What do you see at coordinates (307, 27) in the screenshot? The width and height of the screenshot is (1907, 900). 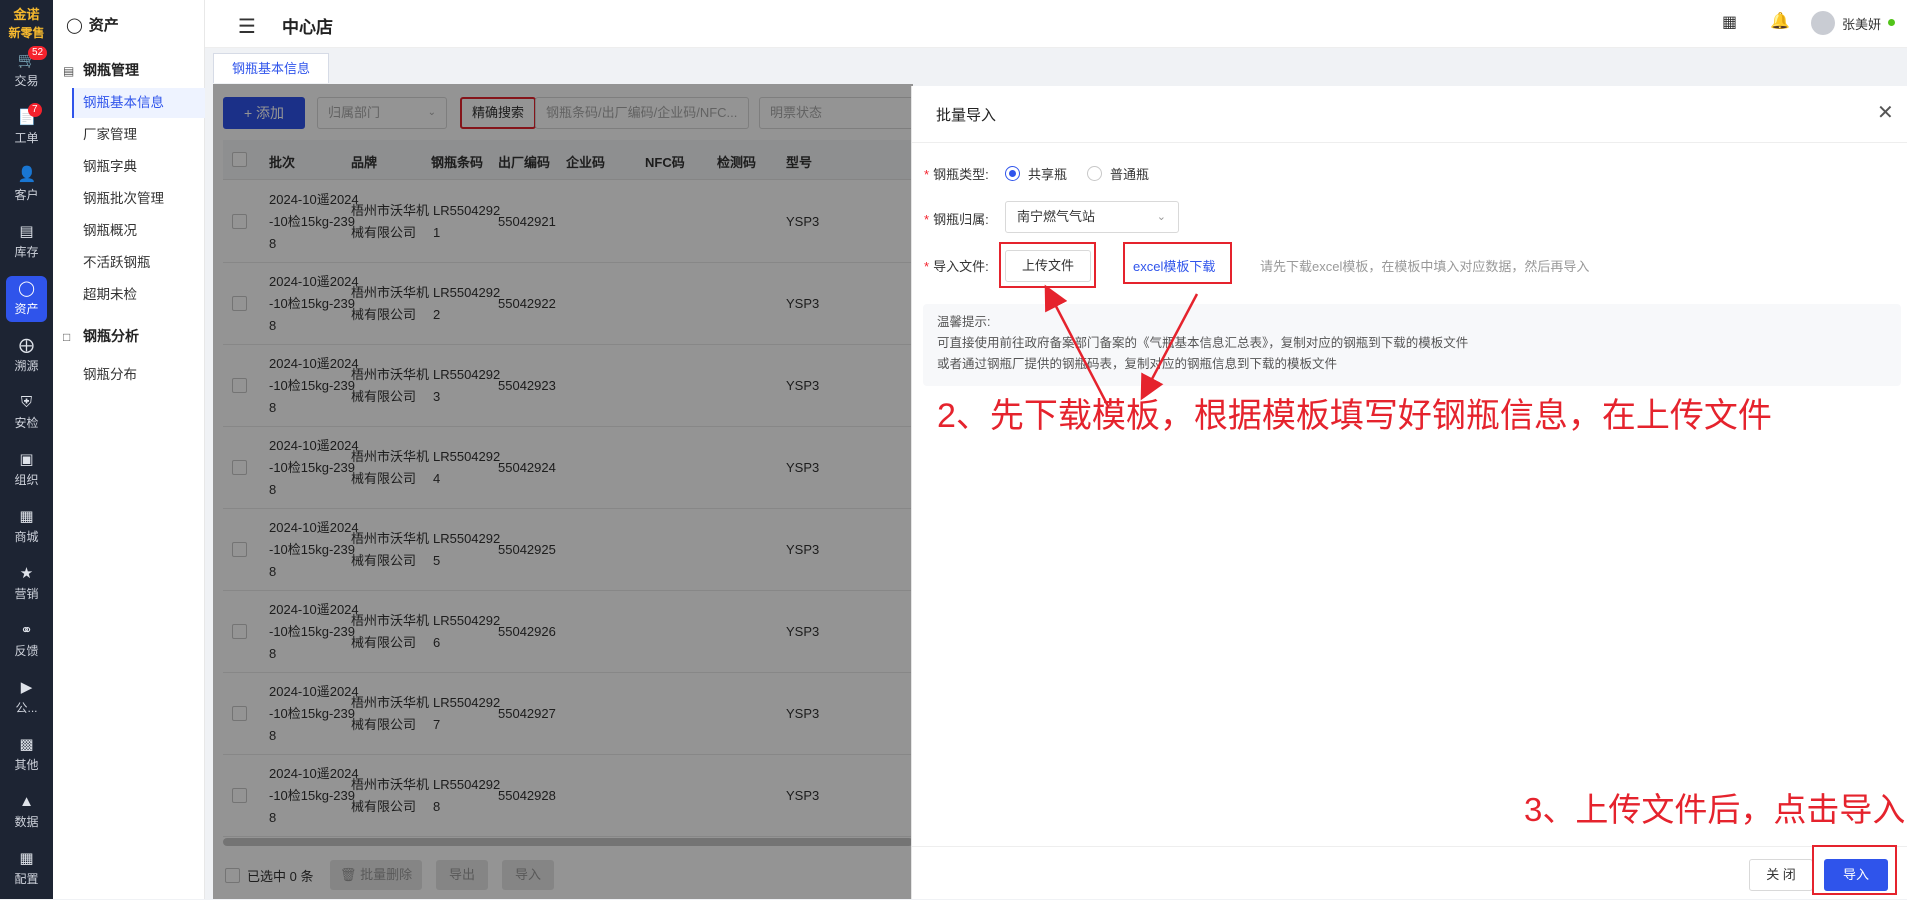 I see `store-name: 中心店` at bounding box center [307, 27].